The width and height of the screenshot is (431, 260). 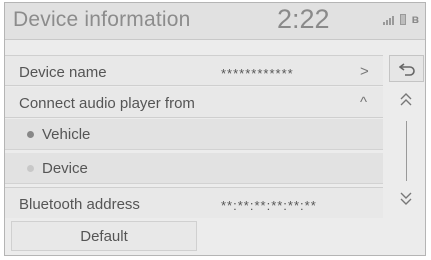 I want to click on default-button-label: Default, so click(x=104, y=236).